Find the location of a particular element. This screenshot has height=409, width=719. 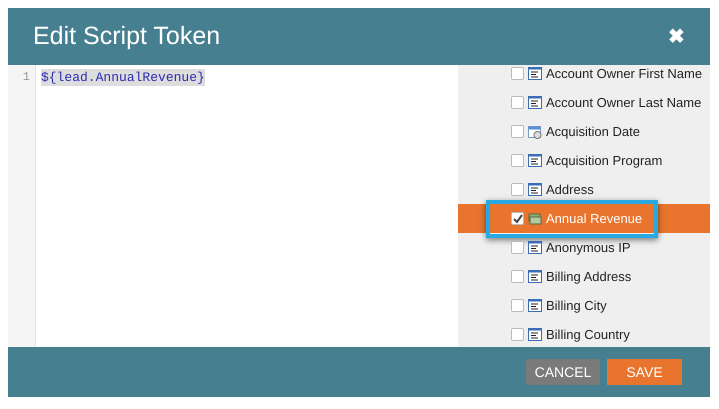

field-item: Billing Address is located at coordinates (584, 276).